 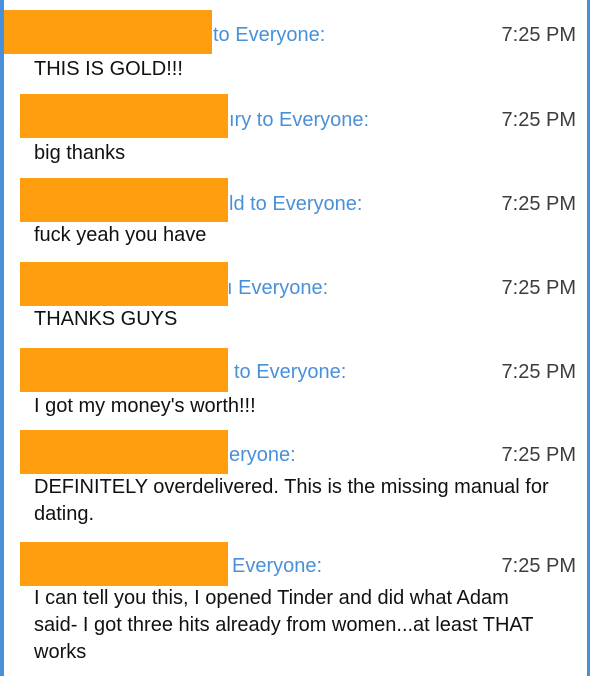 What do you see at coordinates (262, 455) in the screenshot?
I see `sender-recipient: eryone:` at bounding box center [262, 455].